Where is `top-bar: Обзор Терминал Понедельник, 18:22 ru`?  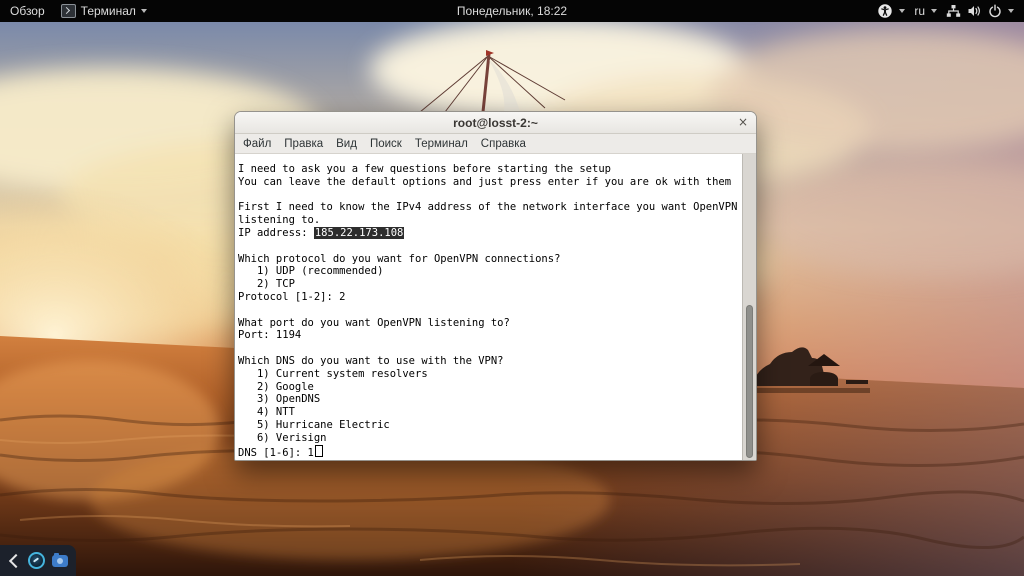
top-bar: Обзор Терминал Понедельник, 18:22 ru is located at coordinates (512, 11).